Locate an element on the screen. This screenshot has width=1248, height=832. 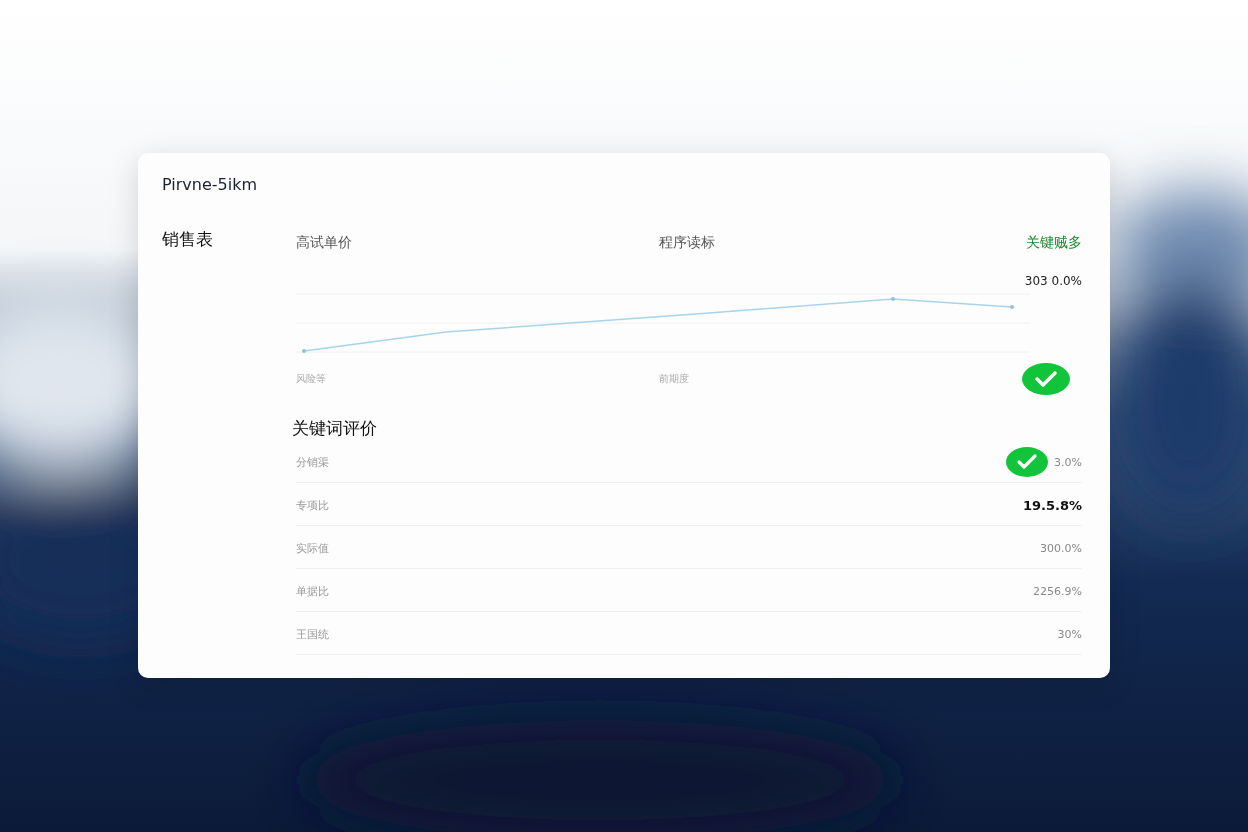
sidebar-heading: 销售表 is located at coordinates (187, 239).